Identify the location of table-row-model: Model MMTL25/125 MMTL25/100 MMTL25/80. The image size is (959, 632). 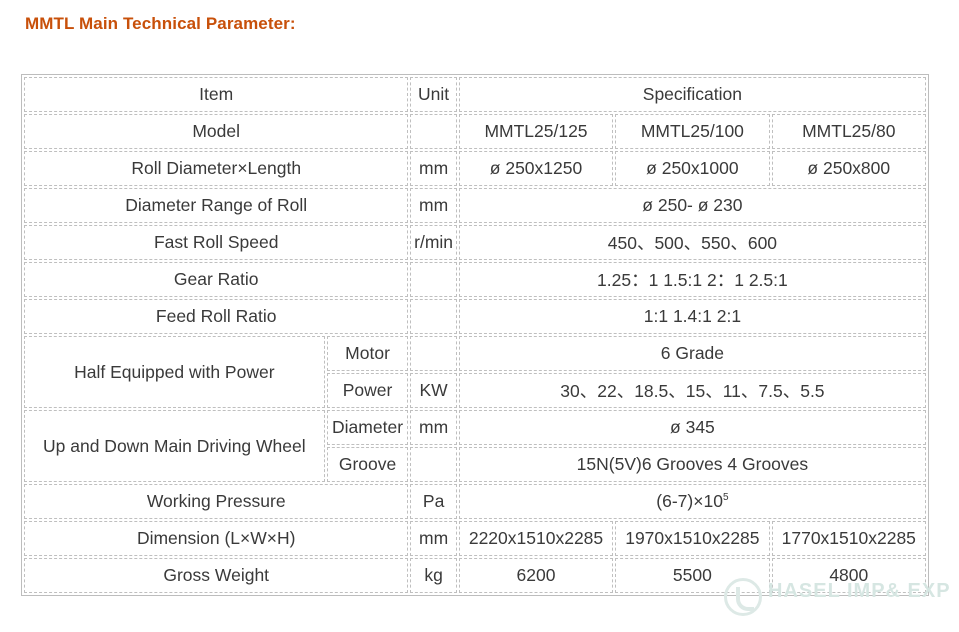
(475, 131).